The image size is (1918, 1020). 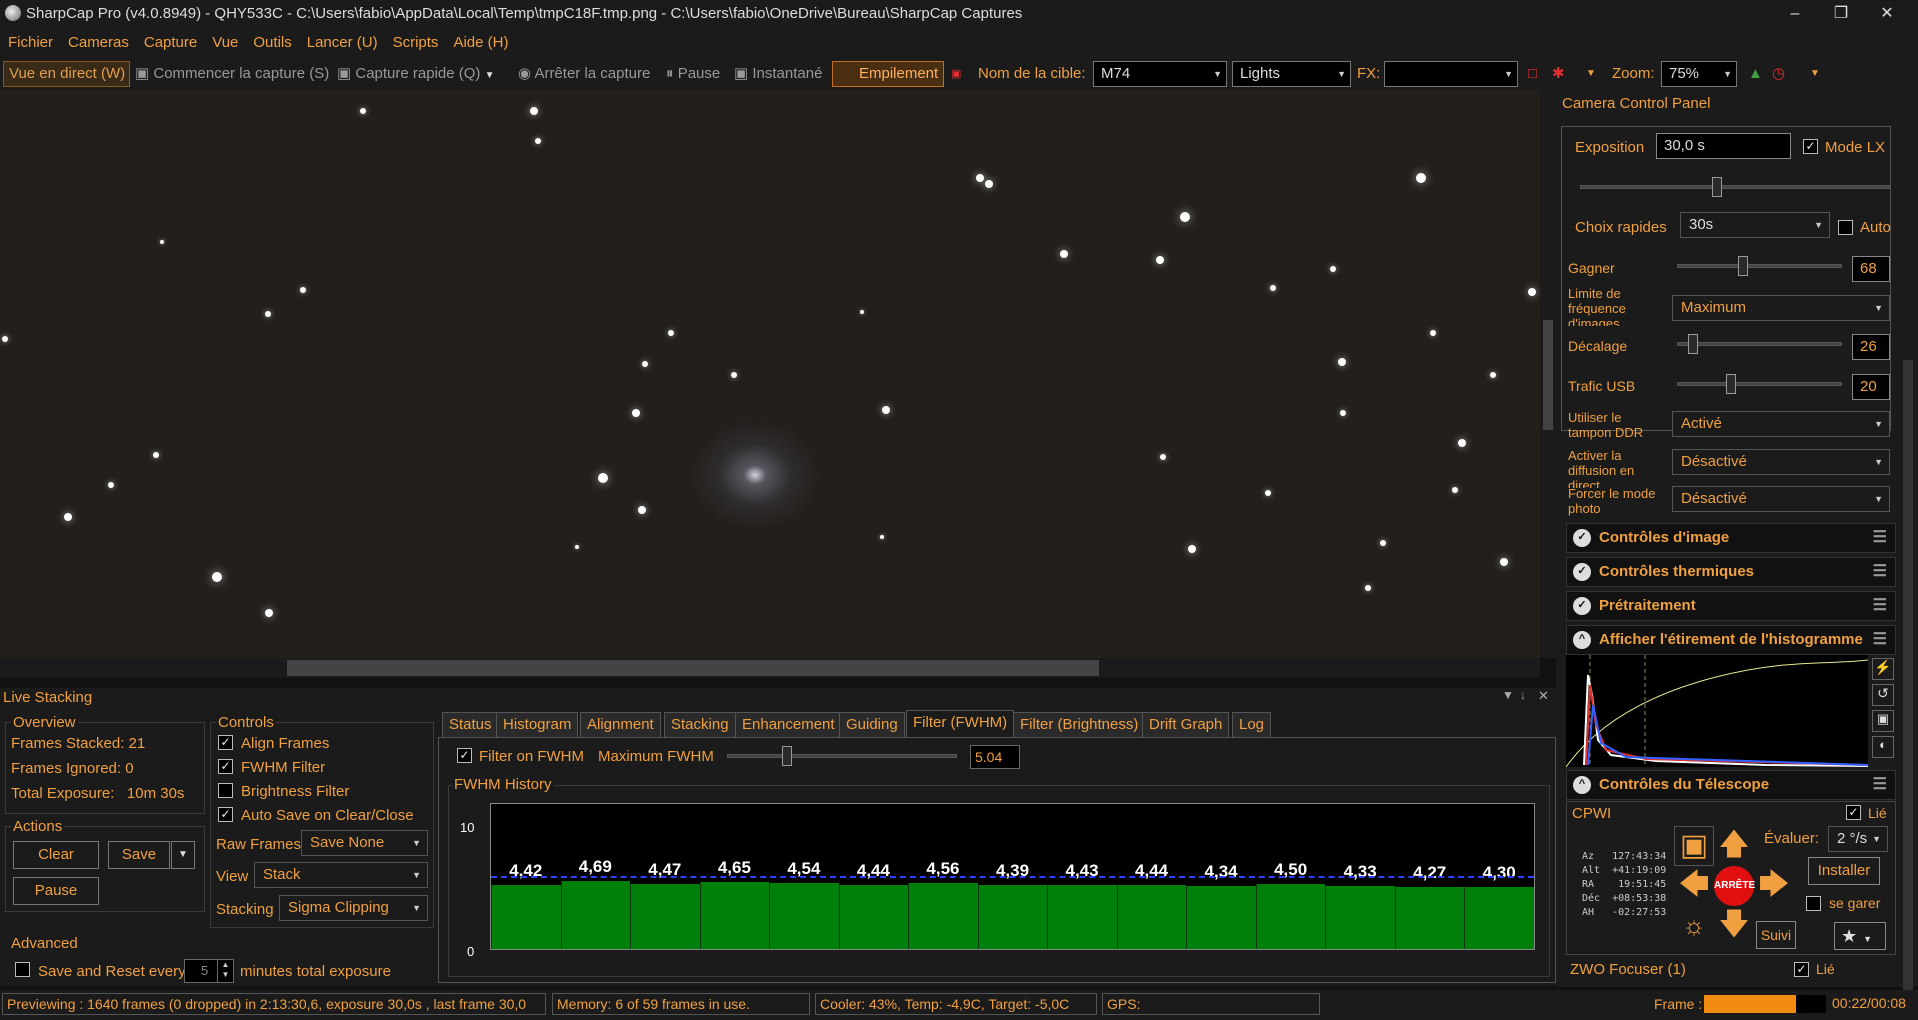 I want to click on stepper-arrows-icon: ▲ ▼, so click(x=225, y=971).